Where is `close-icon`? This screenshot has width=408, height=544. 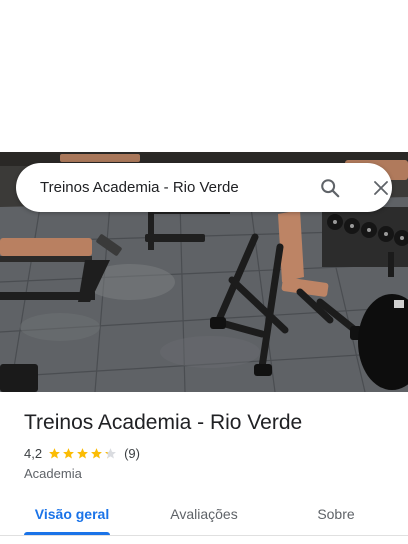
close-icon is located at coordinates (381, 188).